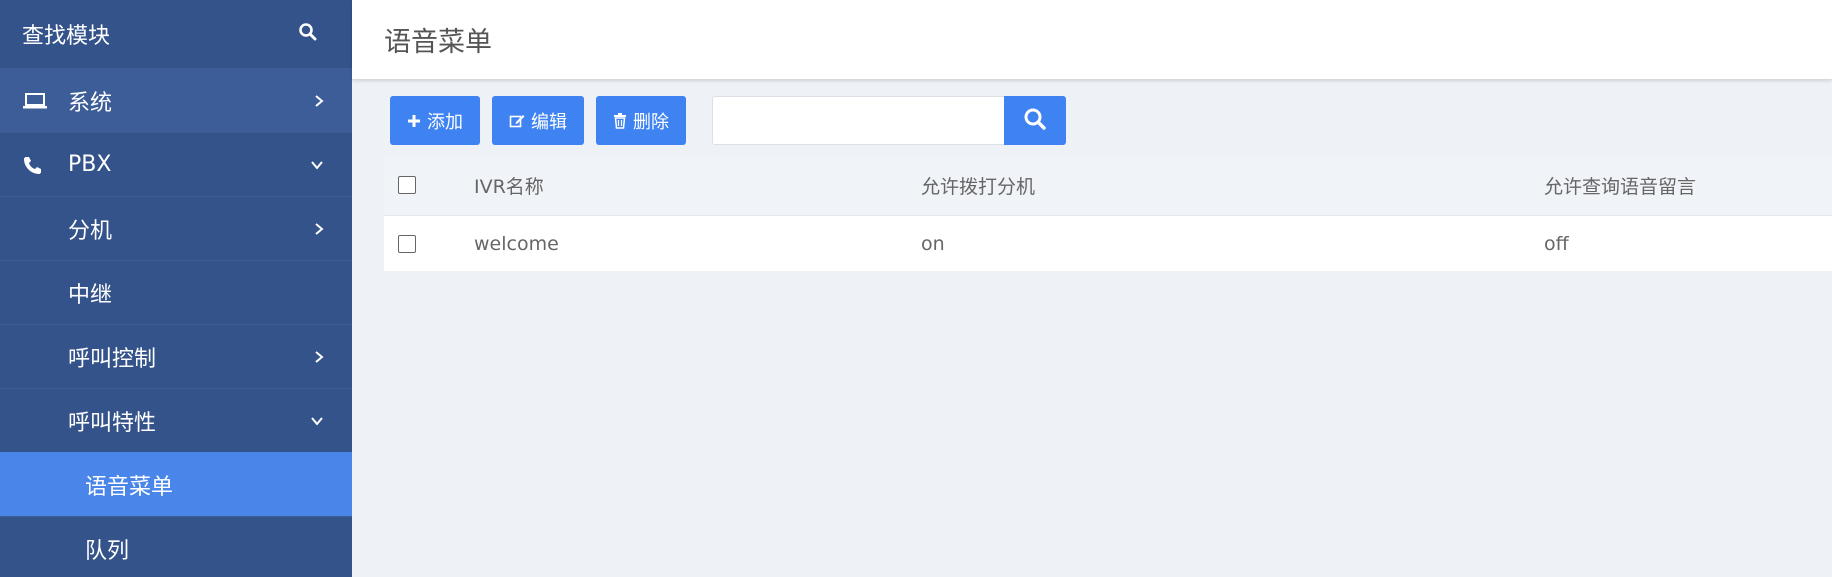  Describe the element at coordinates (414, 121) in the screenshot. I see `plus-icon` at that location.